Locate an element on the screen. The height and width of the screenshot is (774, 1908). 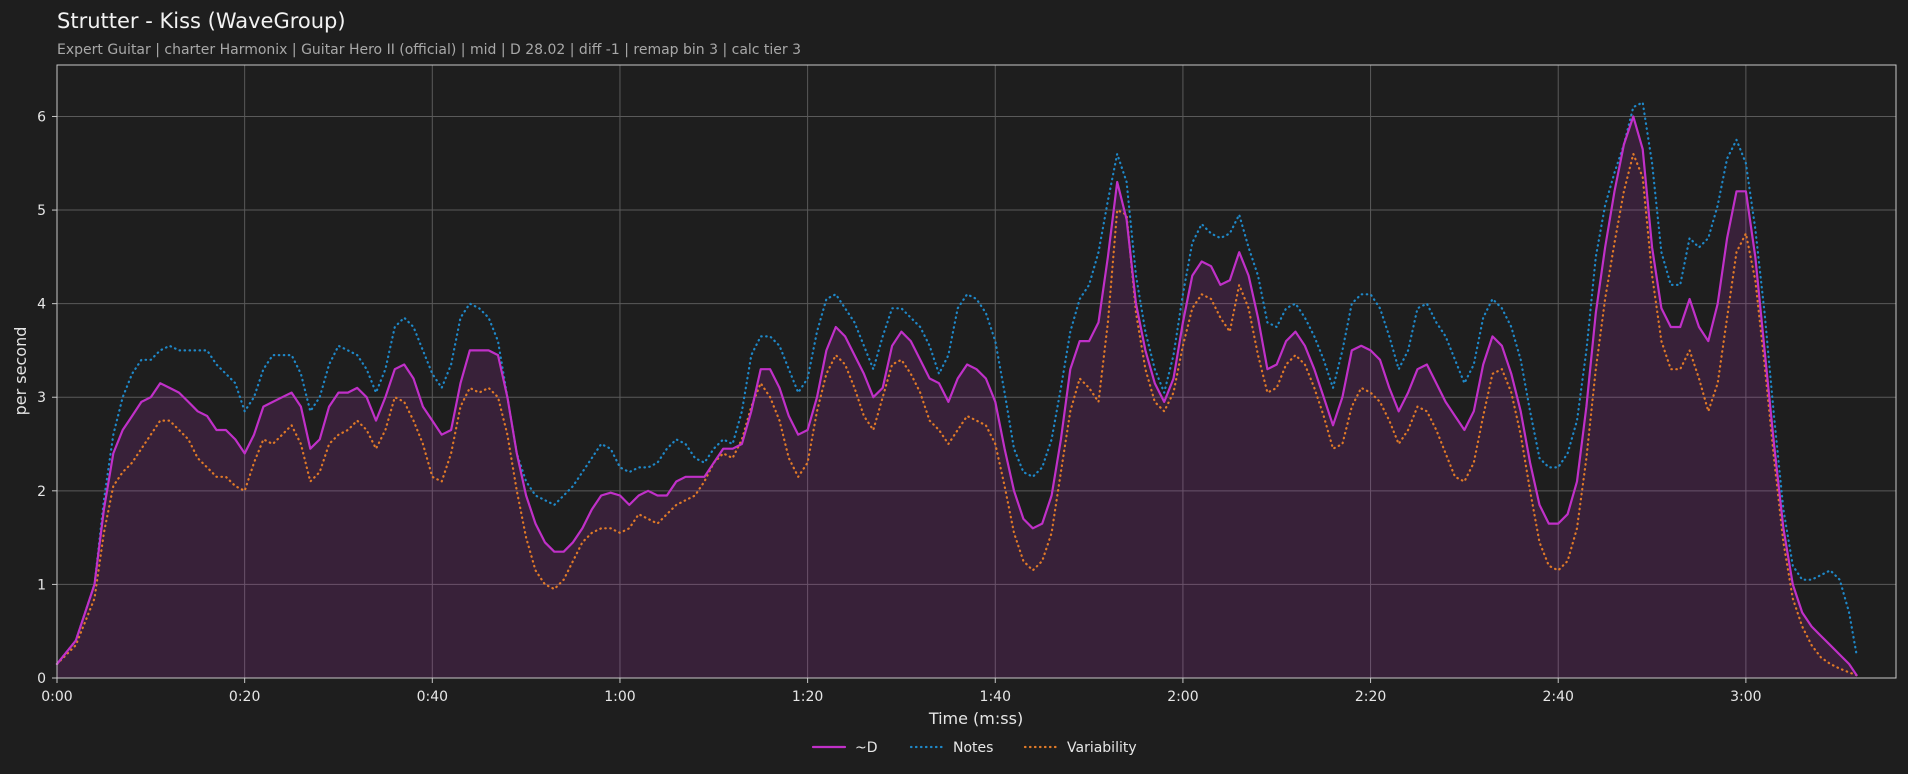
x-tick-label: 2:40 is located at coordinates (1557, 697).